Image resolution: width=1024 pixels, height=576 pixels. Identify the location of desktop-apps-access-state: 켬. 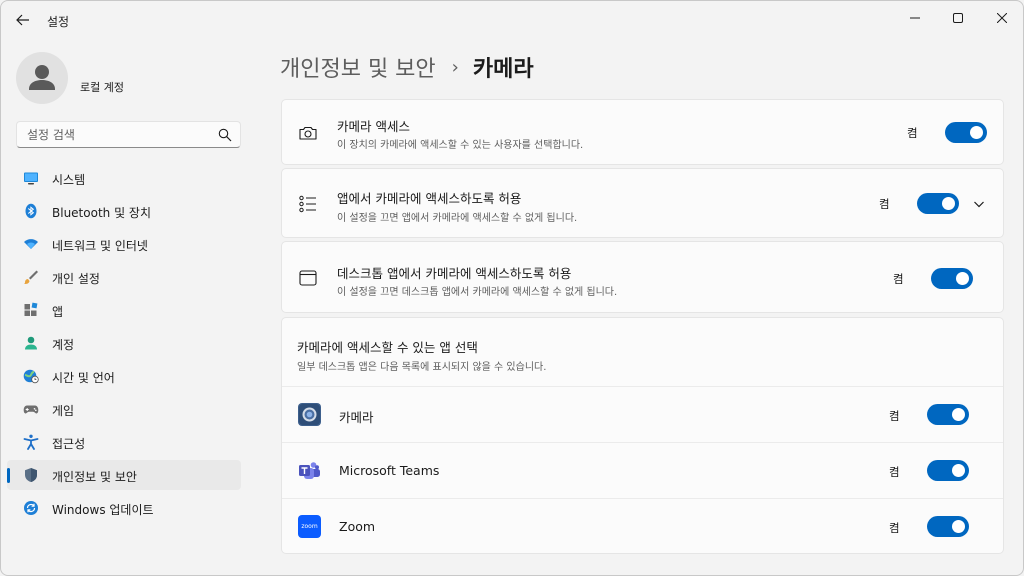
(898, 279).